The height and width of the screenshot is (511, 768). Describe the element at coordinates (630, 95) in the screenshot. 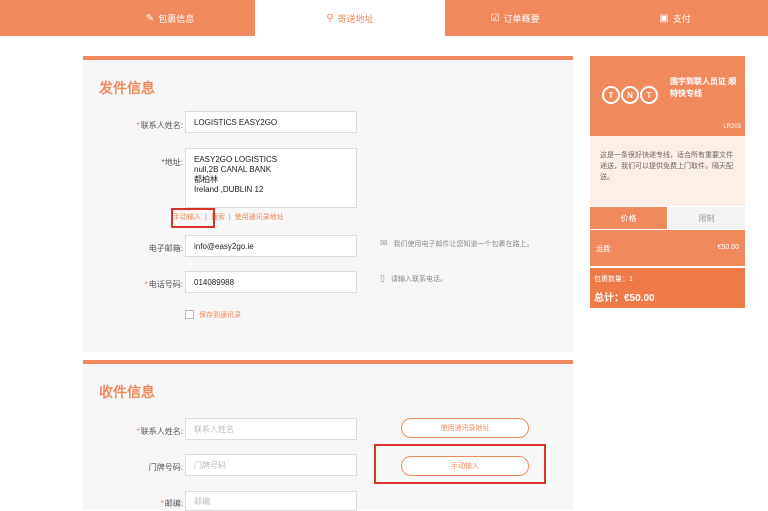

I see `tnt-logo: T N T` at that location.